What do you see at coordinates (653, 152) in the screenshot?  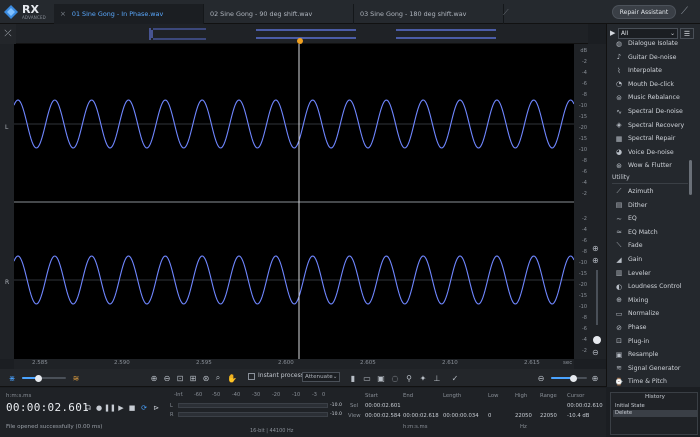 I see `module-voice: ◕ Voice De-noise` at bounding box center [653, 152].